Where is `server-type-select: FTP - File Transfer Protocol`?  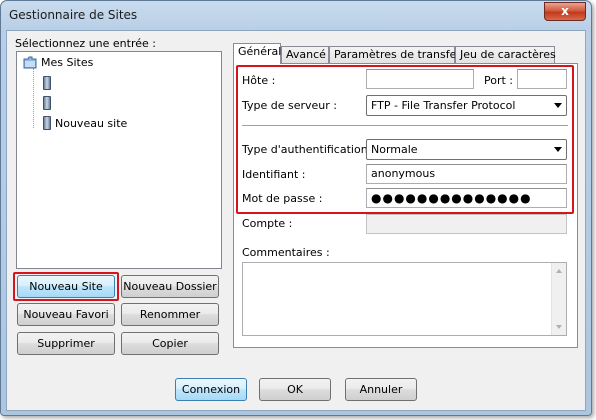 server-type-select: FTP - File Transfer Protocol is located at coordinates (466, 105).